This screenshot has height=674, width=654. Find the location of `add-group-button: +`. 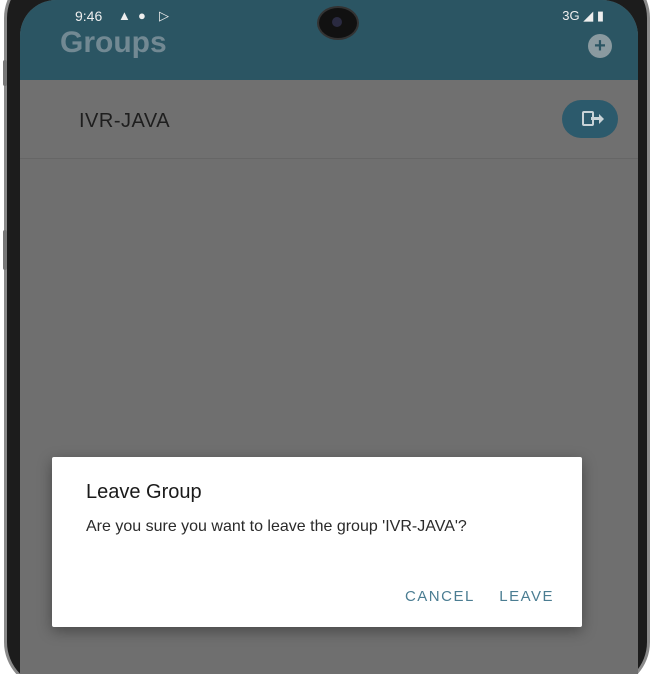

add-group-button: + is located at coordinates (600, 46).